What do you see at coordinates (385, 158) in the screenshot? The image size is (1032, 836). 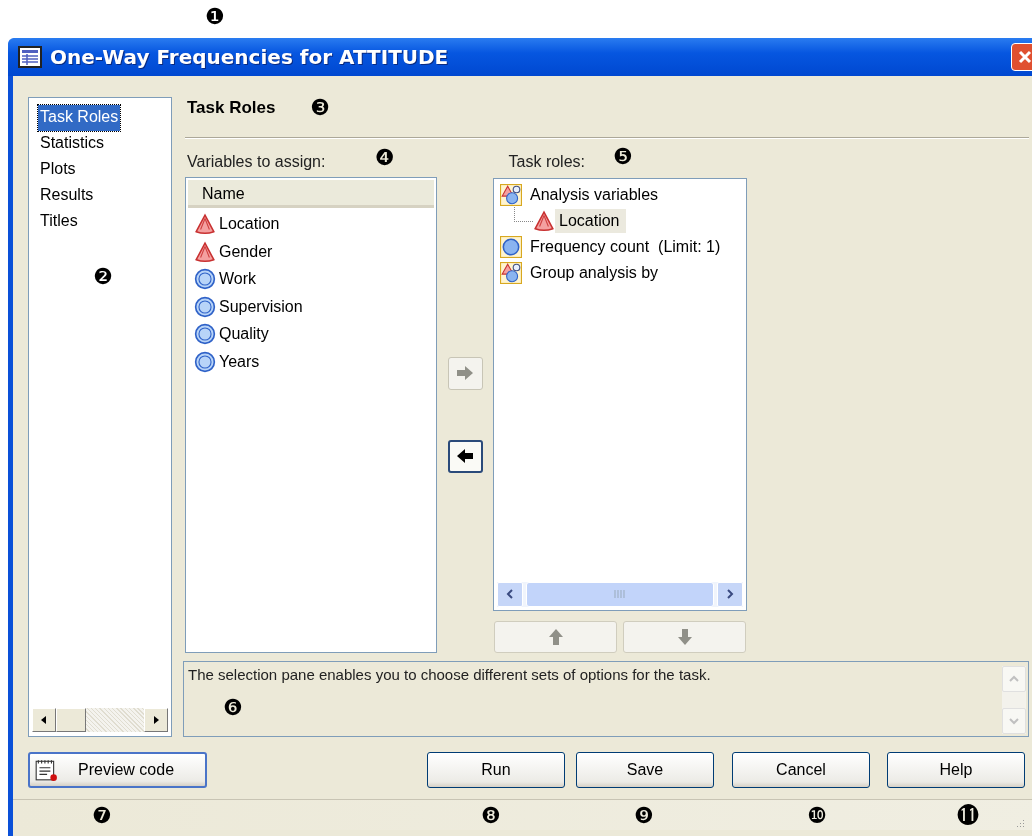 I see `callout-number: ❹` at bounding box center [385, 158].